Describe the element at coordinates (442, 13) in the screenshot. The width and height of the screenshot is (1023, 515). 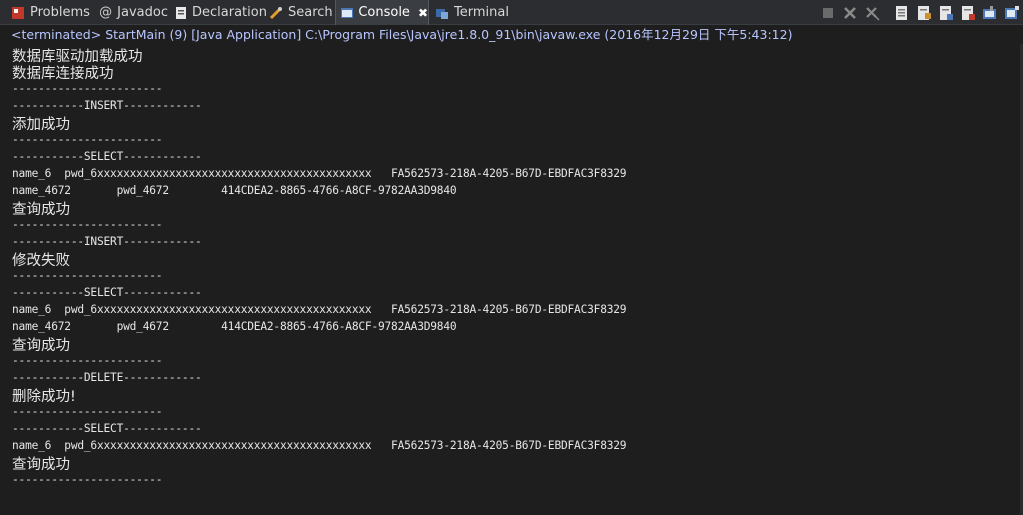
I see `terminal-icon` at that location.